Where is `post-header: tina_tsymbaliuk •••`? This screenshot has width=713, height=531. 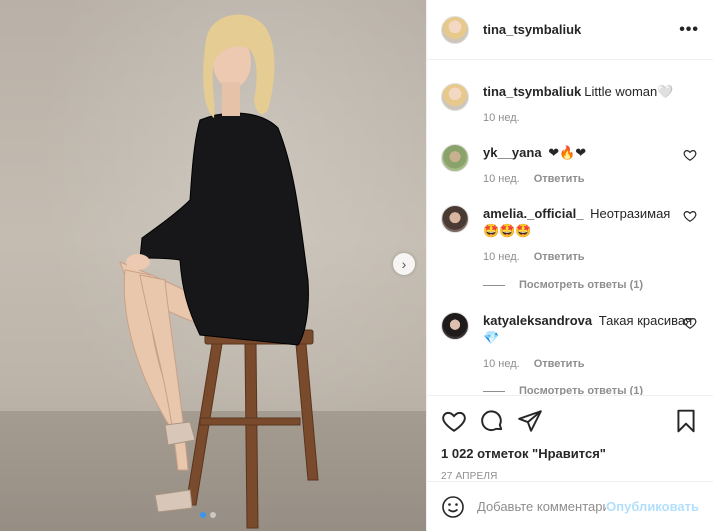 post-header: tina_tsymbaliuk ••• is located at coordinates (570, 30).